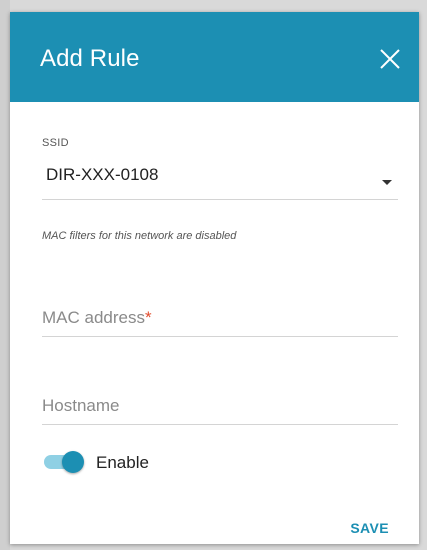 Image resolution: width=427 pixels, height=550 pixels. I want to click on enable-toggle, so click(63, 462).